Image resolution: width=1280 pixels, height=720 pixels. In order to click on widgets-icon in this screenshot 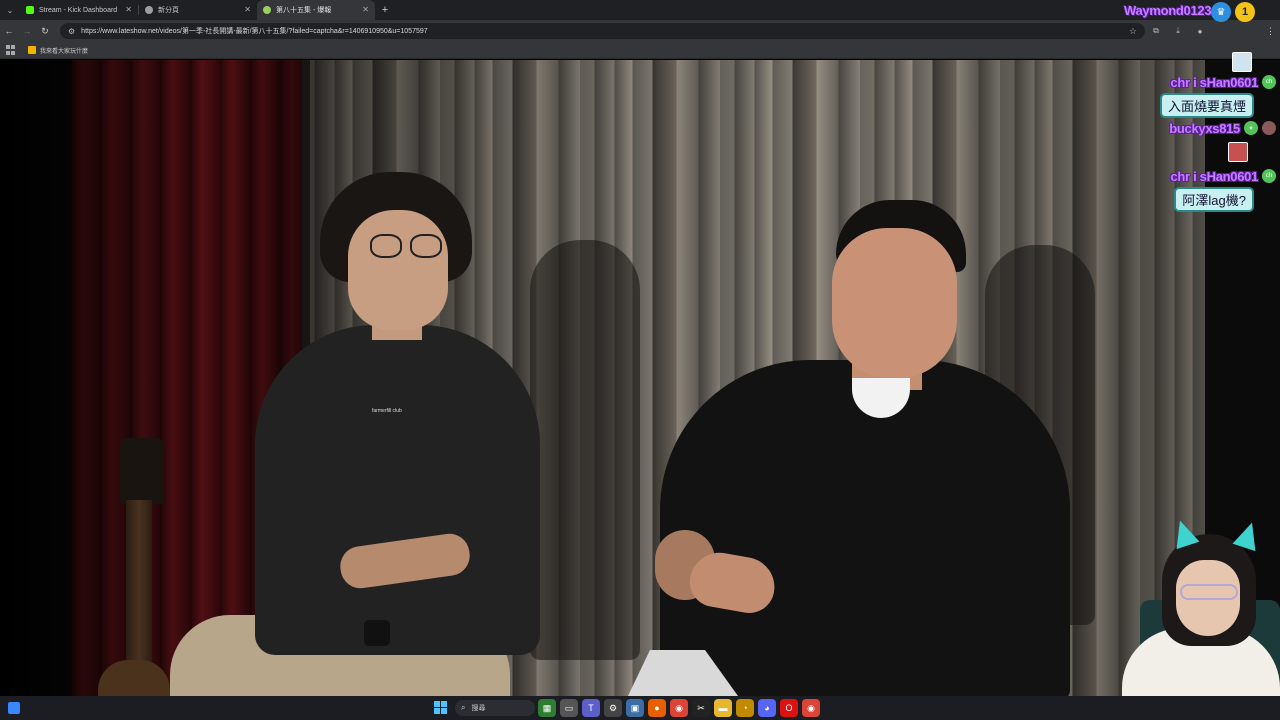, I will do `click(14, 708)`.